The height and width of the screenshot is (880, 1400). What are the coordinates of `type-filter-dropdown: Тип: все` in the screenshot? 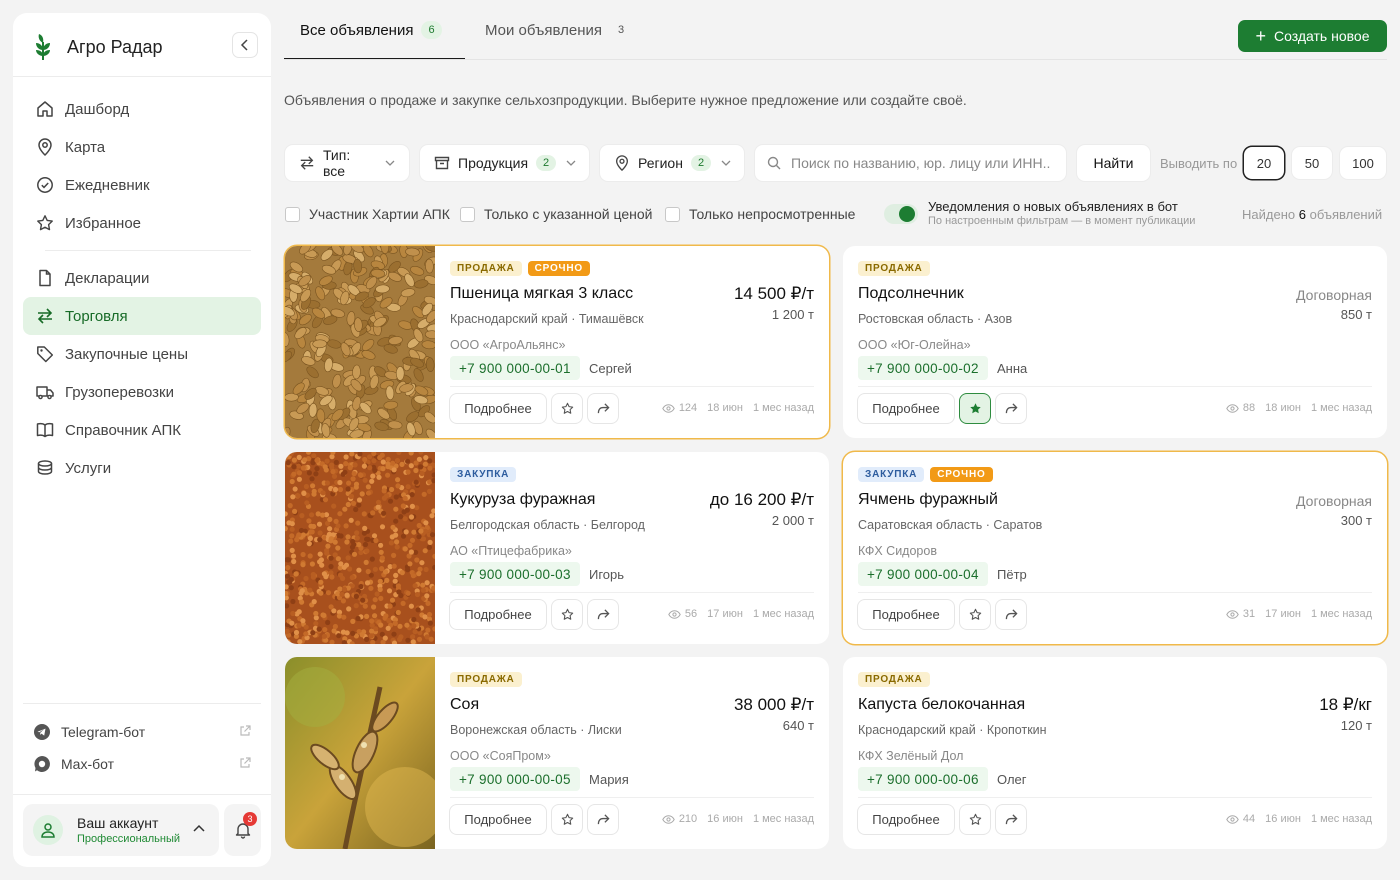 It's located at (347, 163).